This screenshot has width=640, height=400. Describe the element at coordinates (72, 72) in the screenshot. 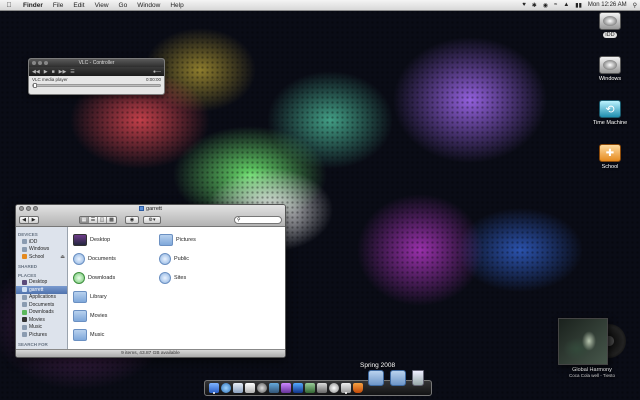

I see `playlist-icon: ☰` at that location.